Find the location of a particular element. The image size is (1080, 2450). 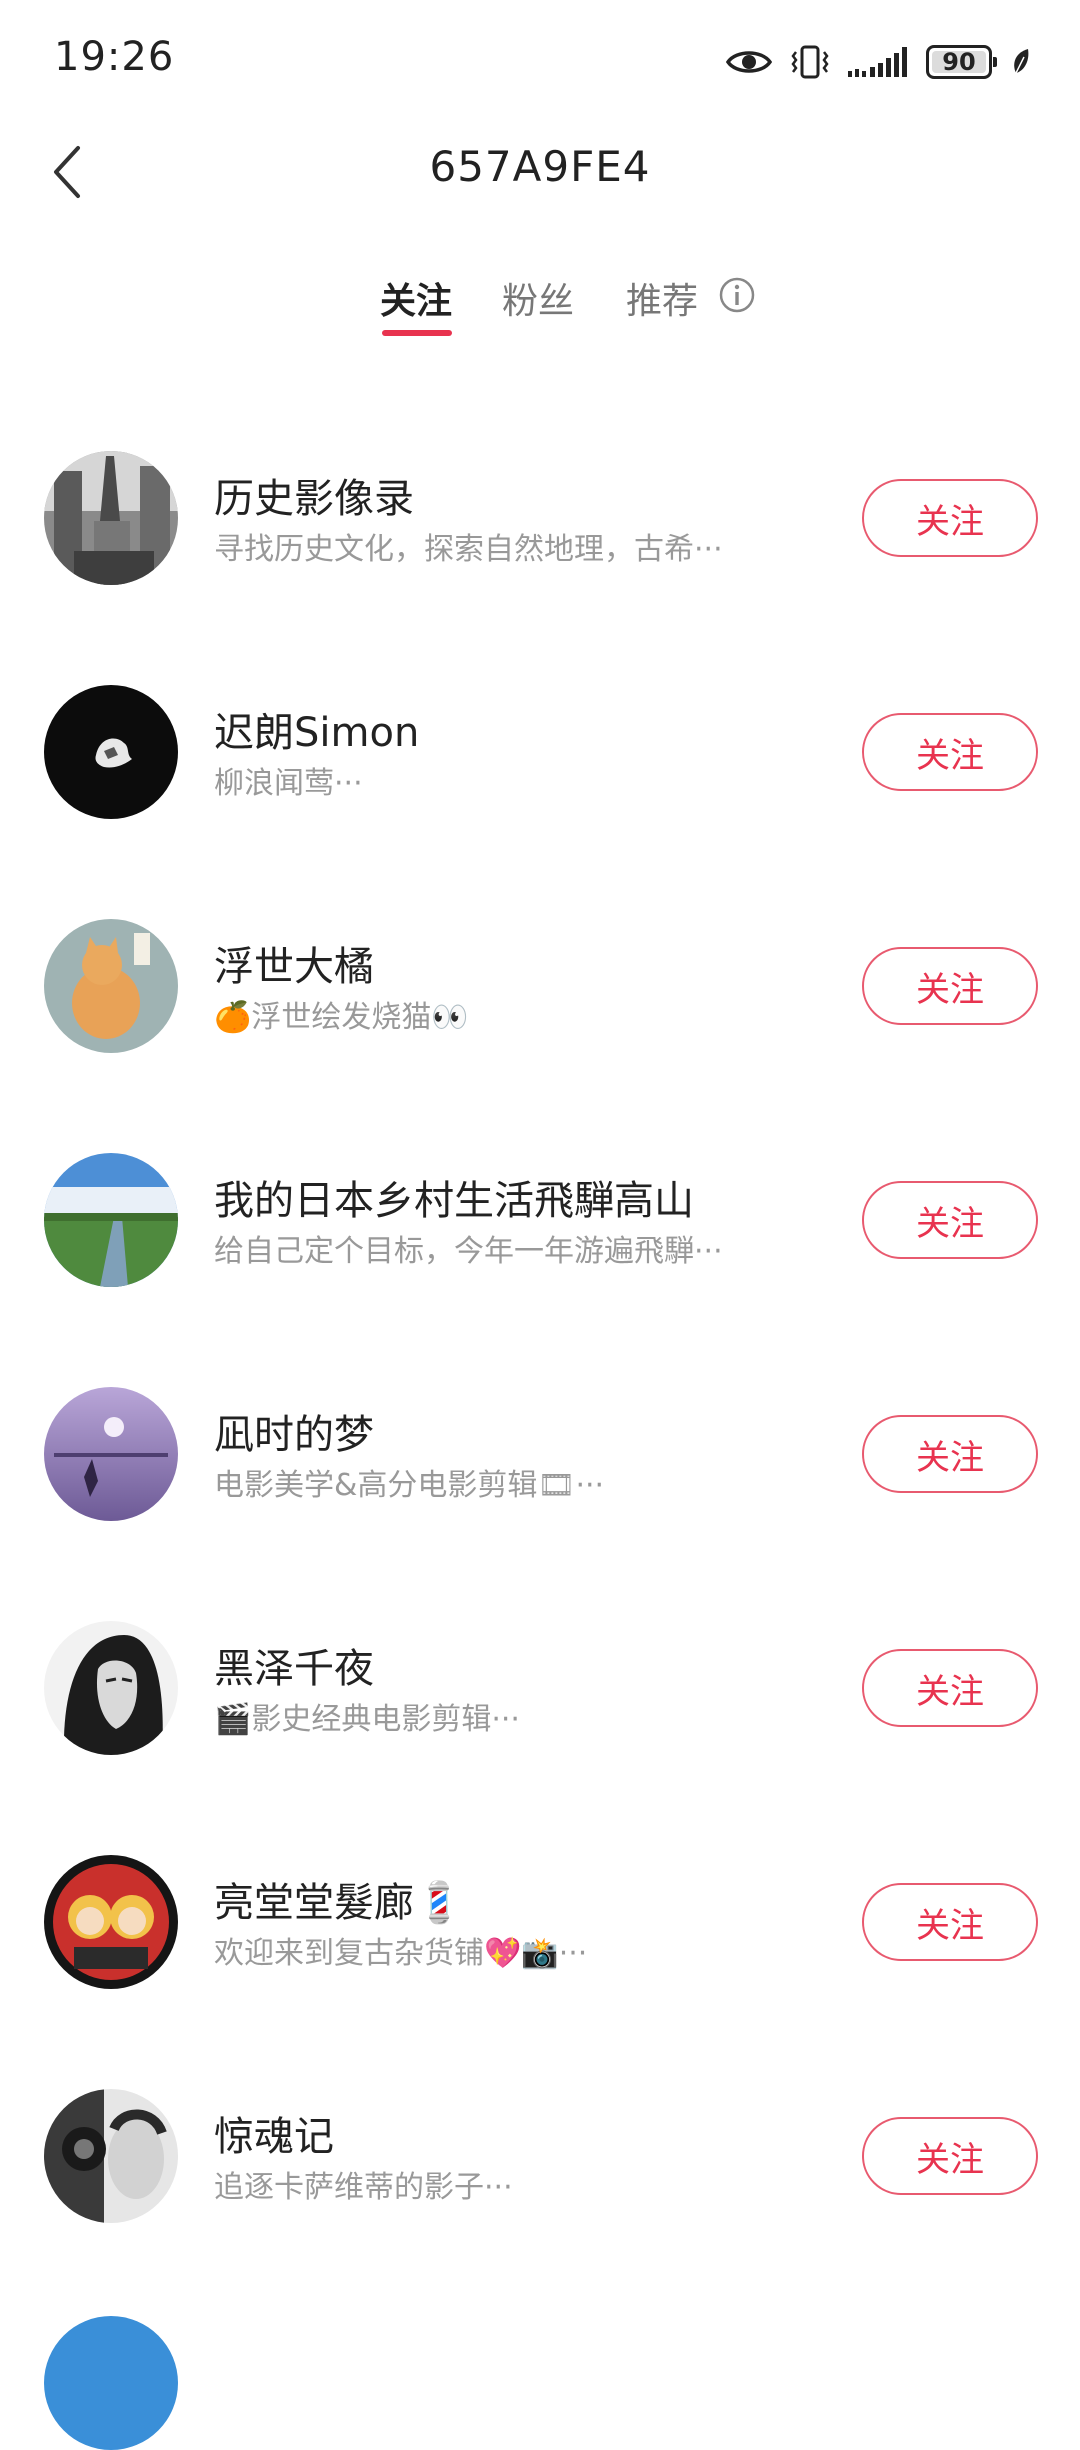

list-item: 浮世大橘 🍊浮世绘发烧猫👀 关注 is located at coordinates (540, 1005).